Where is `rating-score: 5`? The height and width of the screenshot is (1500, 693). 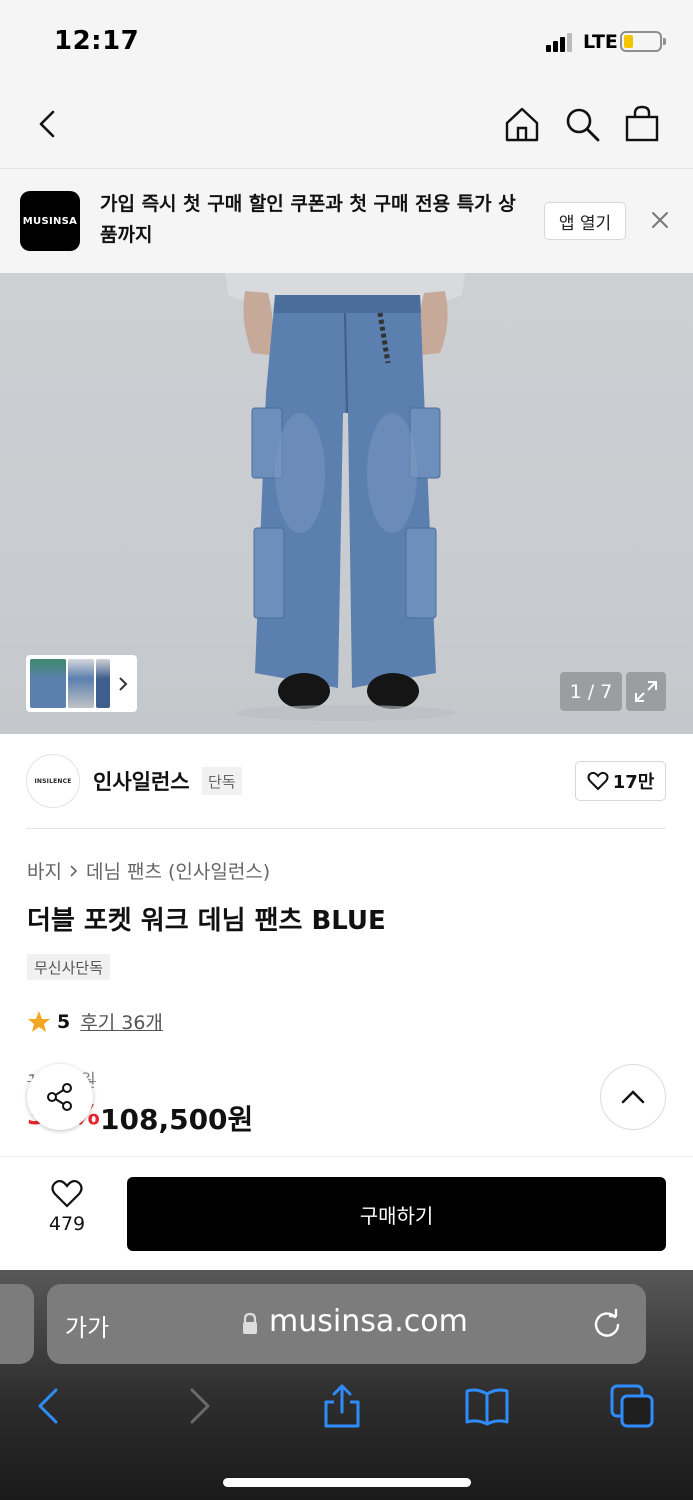 rating-score: 5 is located at coordinates (64, 1021).